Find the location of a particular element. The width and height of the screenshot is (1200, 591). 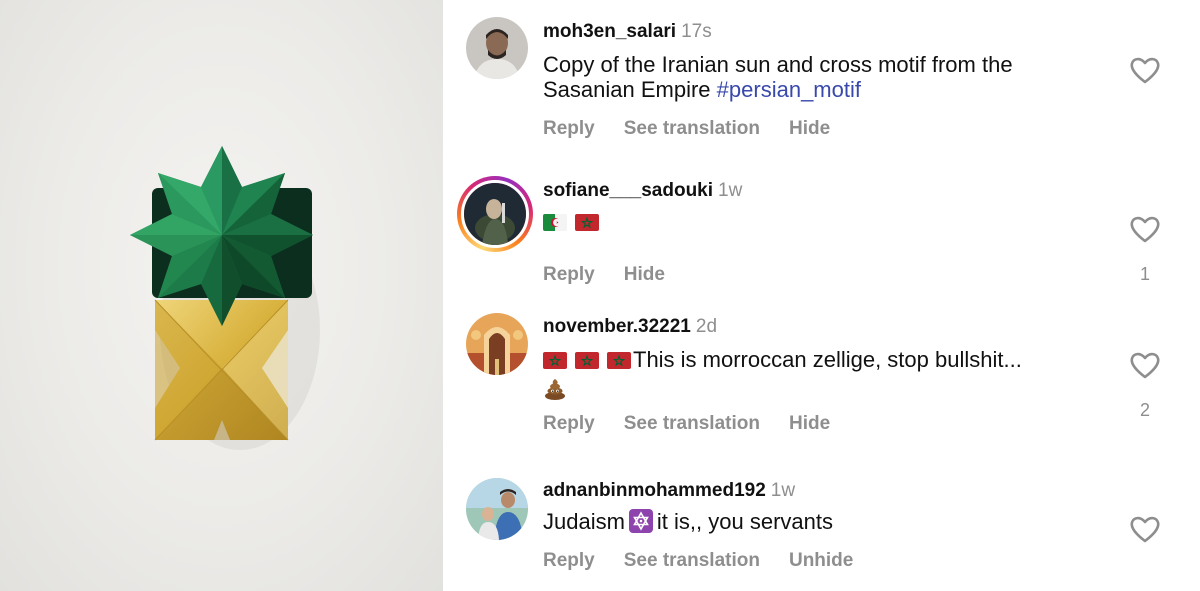

comment-text: Judaism it is,, you servants is located at coordinates (688, 521).